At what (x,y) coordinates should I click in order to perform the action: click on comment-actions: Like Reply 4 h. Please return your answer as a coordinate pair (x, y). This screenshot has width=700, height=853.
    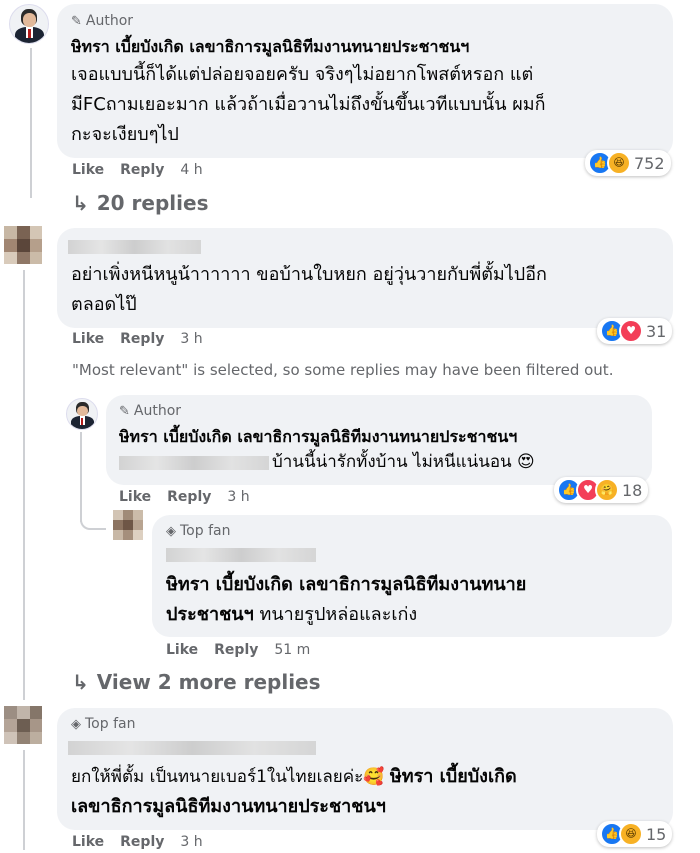
    Looking at the image, I should click on (137, 170).